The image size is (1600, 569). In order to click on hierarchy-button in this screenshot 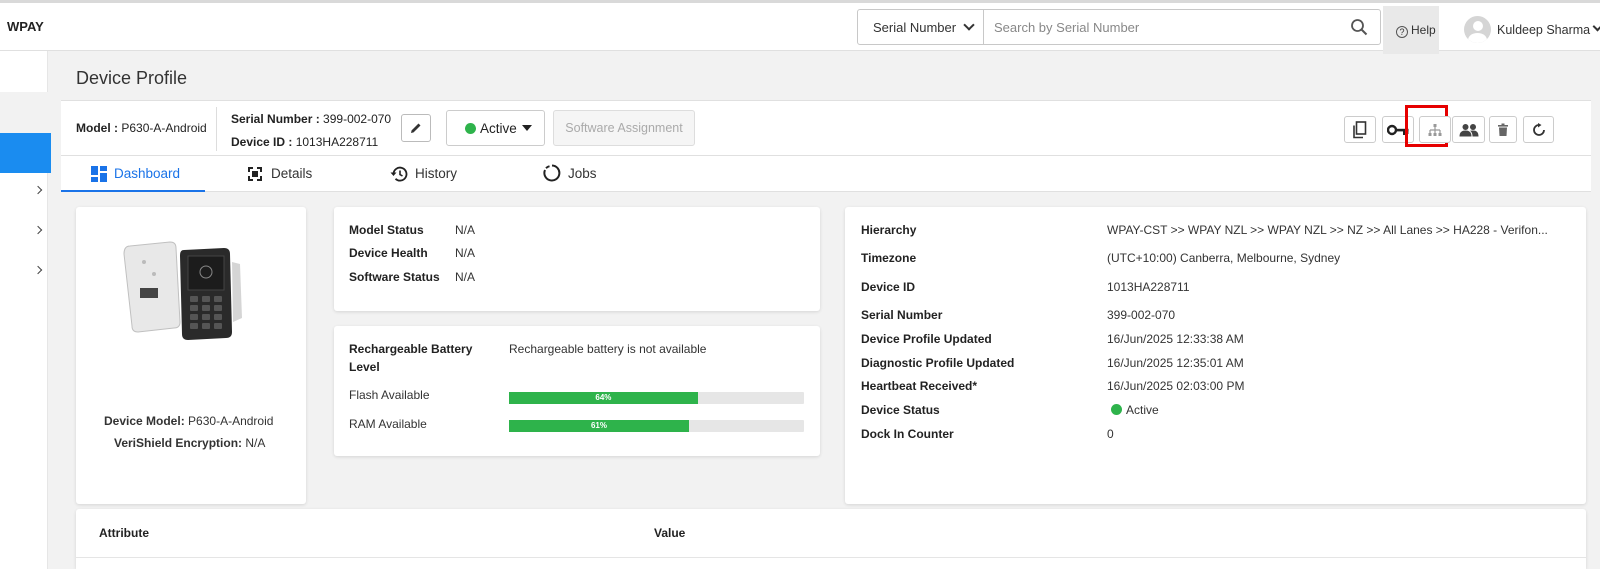, I will do `click(1435, 129)`.